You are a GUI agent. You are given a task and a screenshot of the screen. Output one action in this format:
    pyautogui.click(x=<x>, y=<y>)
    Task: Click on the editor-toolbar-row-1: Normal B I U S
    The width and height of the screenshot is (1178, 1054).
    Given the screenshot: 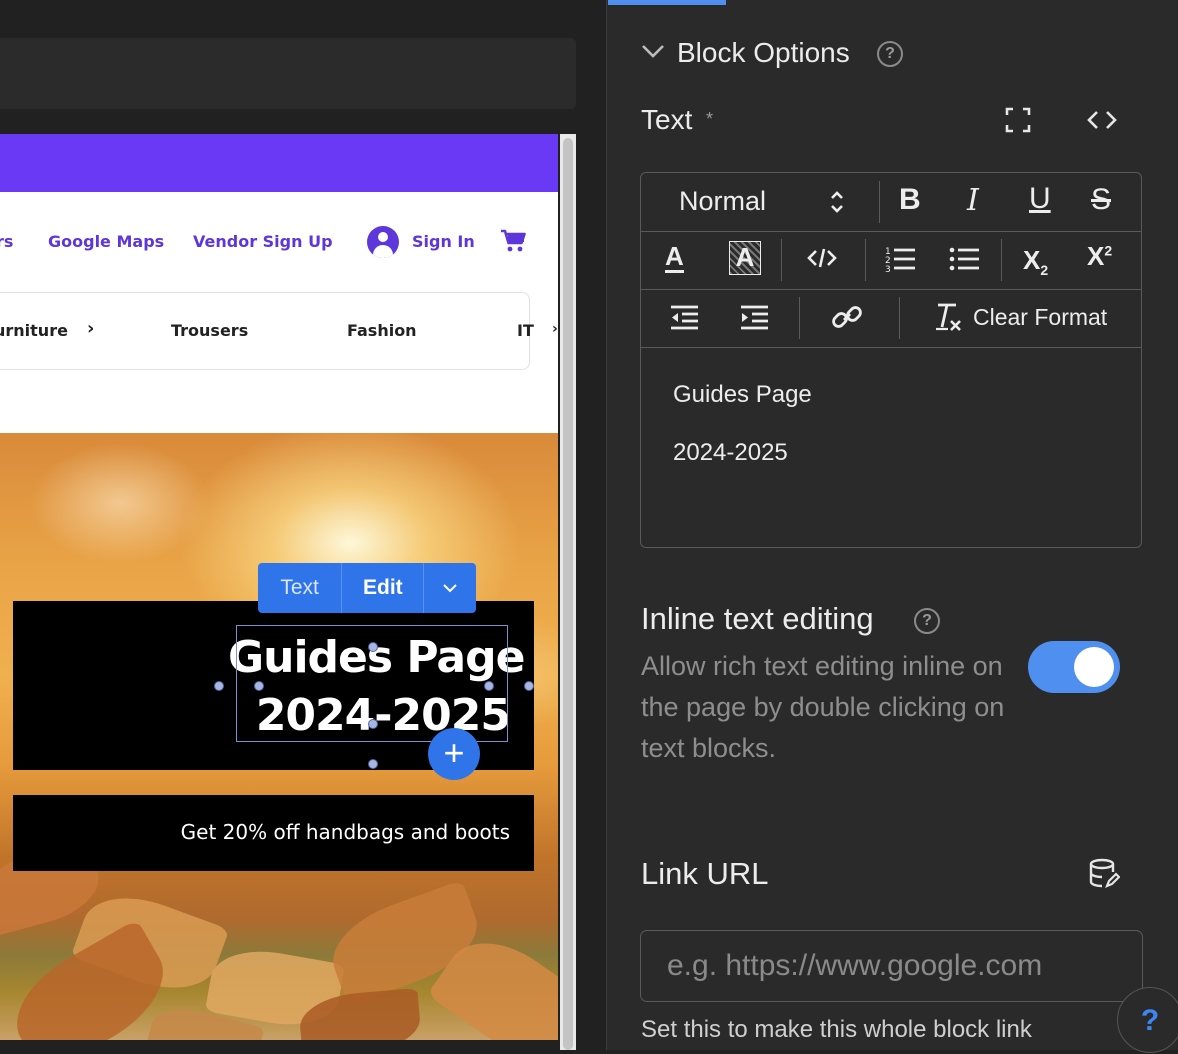 What is the action you would take?
    pyautogui.click(x=891, y=202)
    